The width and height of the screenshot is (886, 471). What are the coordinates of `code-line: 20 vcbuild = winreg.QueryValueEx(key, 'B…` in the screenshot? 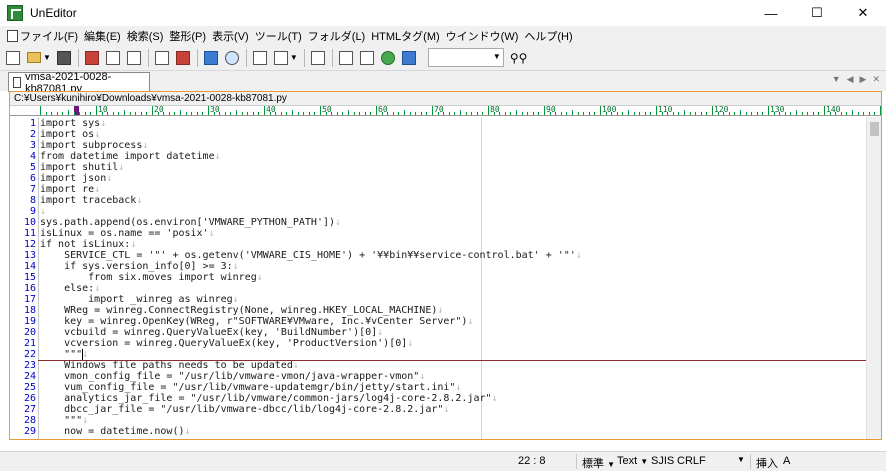 It's located at (439, 332).